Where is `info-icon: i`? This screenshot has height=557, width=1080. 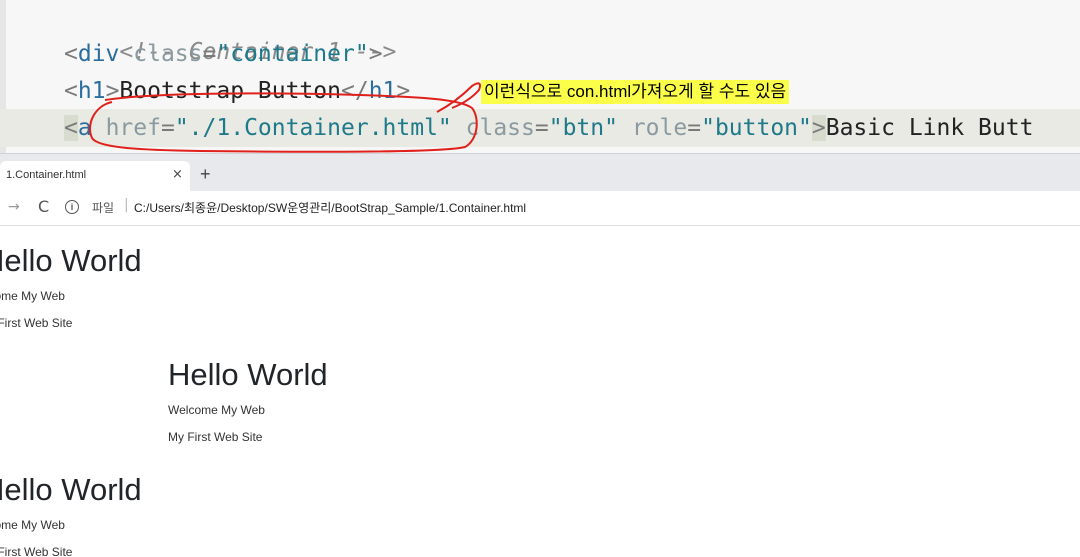 info-icon: i is located at coordinates (72, 207).